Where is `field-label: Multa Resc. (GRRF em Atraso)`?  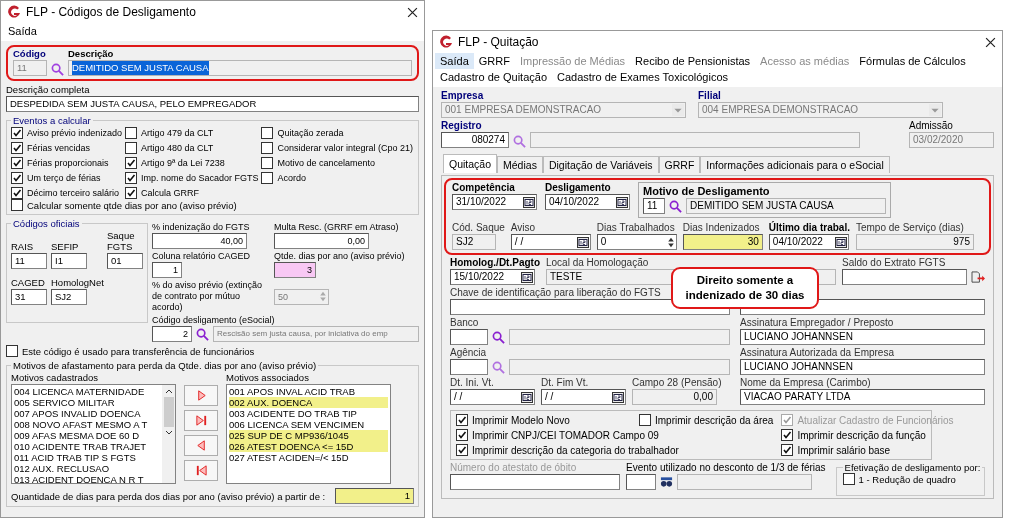 field-label: Multa Resc. (GRRF em Atraso) is located at coordinates (336, 227).